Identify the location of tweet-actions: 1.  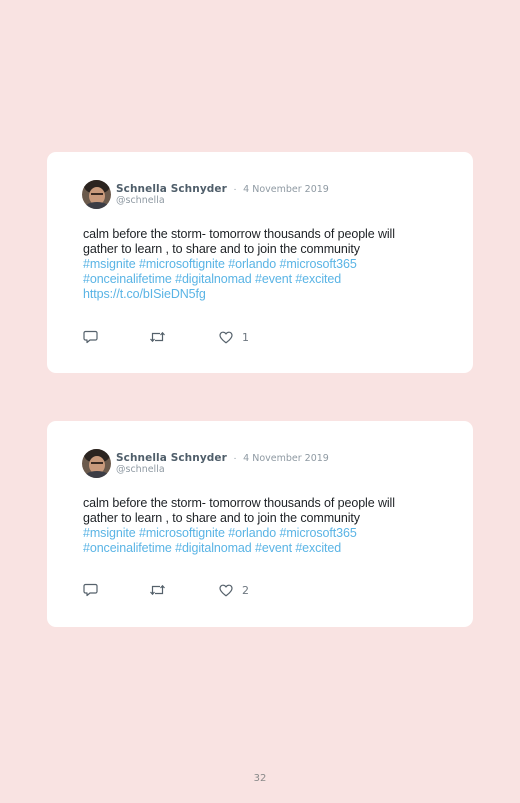
(183, 337).